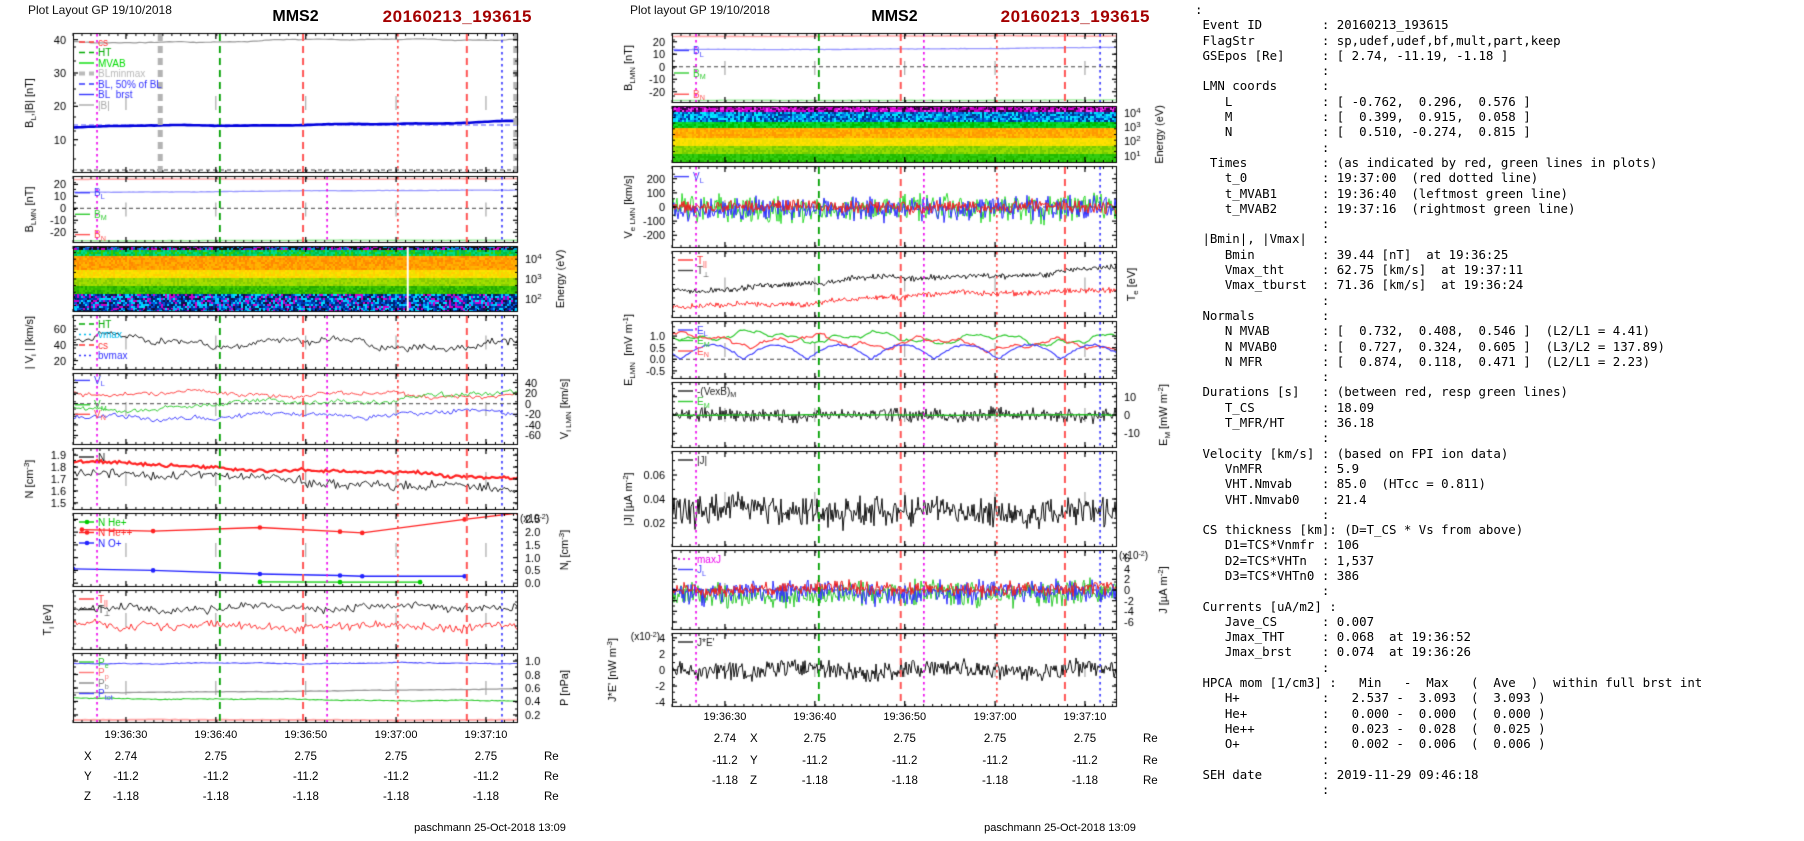  I want to click on left-plot-footer: paschmann 25-Oct-2018 13:09, so click(490, 828).